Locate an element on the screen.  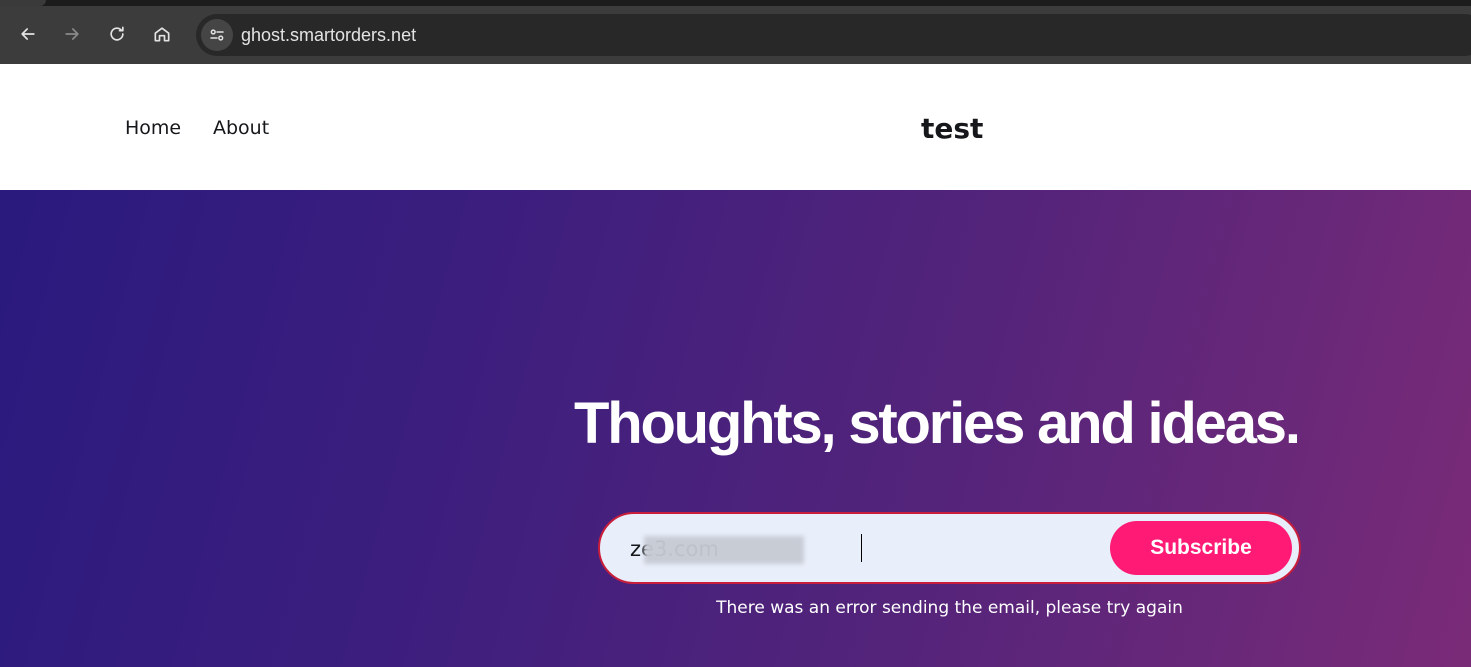
site-info-button is located at coordinates (217, 35).